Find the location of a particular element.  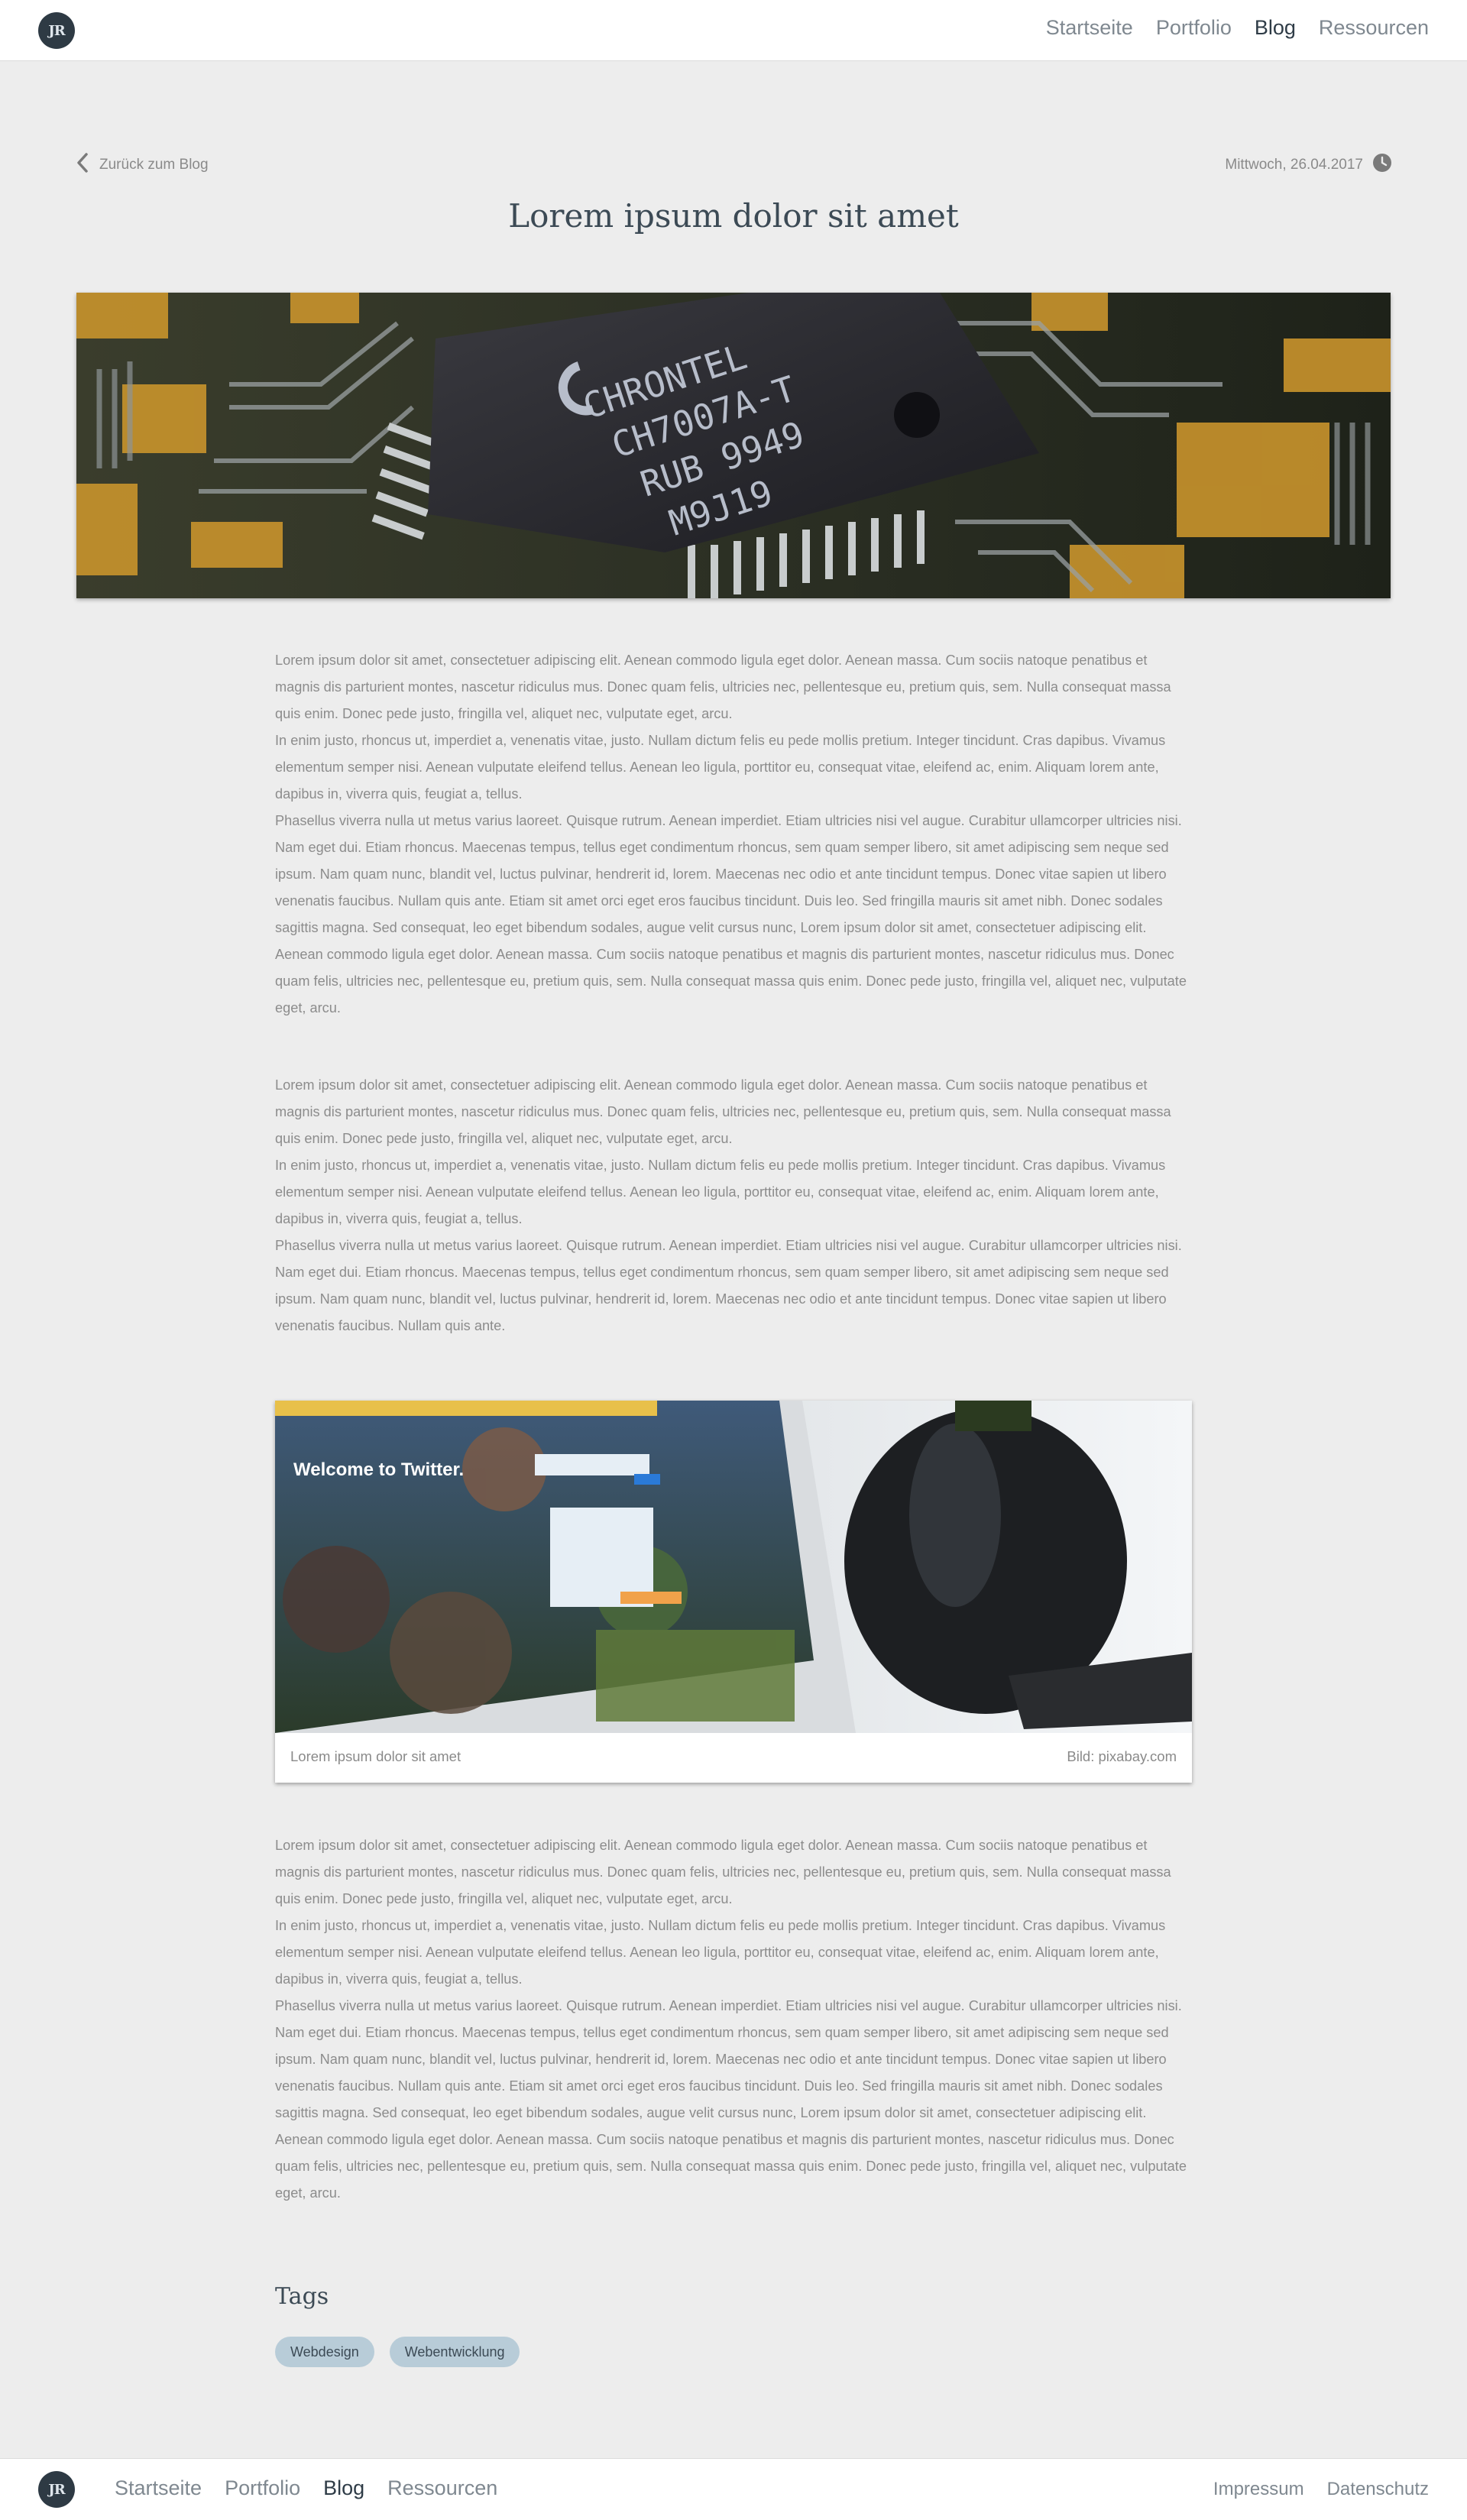

footer-nav-link-ressourcen: Ressourcen is located at coordinates (442, 2488).